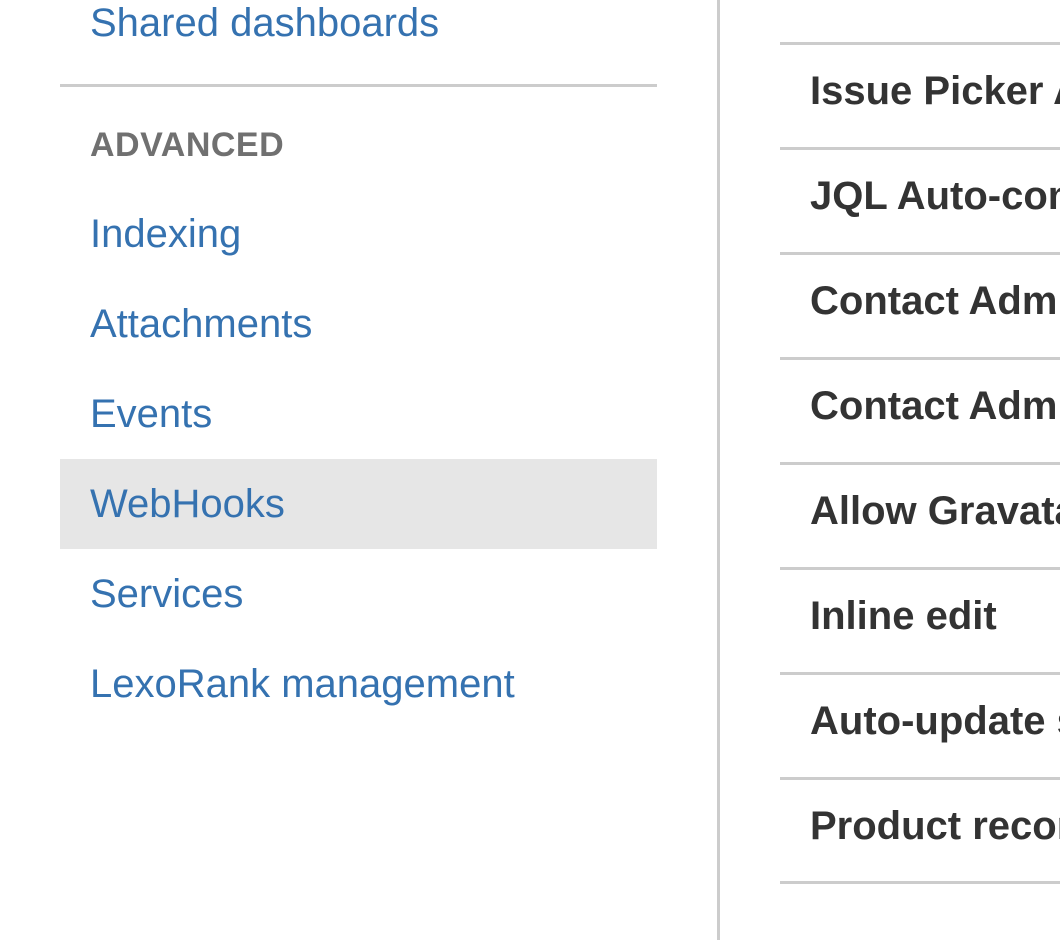 This screenshot has height=940, width=1060. What do you see at coordinates (358, 414) in the screenshot?
I see `sidebar-item-events: Events` at bounding box center [358, 414].